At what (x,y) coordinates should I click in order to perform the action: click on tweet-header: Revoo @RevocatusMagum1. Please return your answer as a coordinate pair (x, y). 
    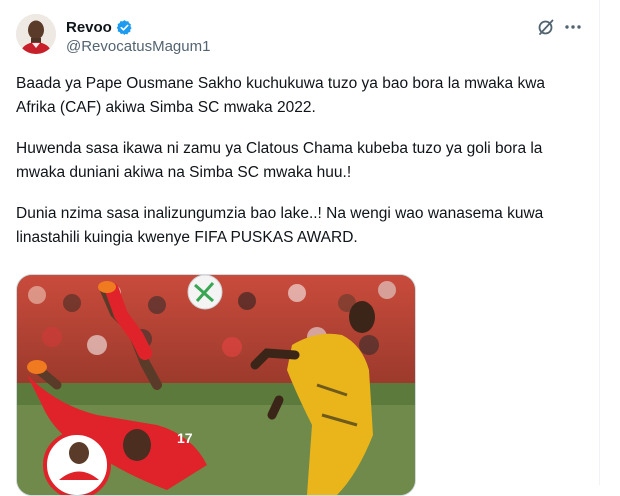
    Looking at the image, I should click on (299, 31).